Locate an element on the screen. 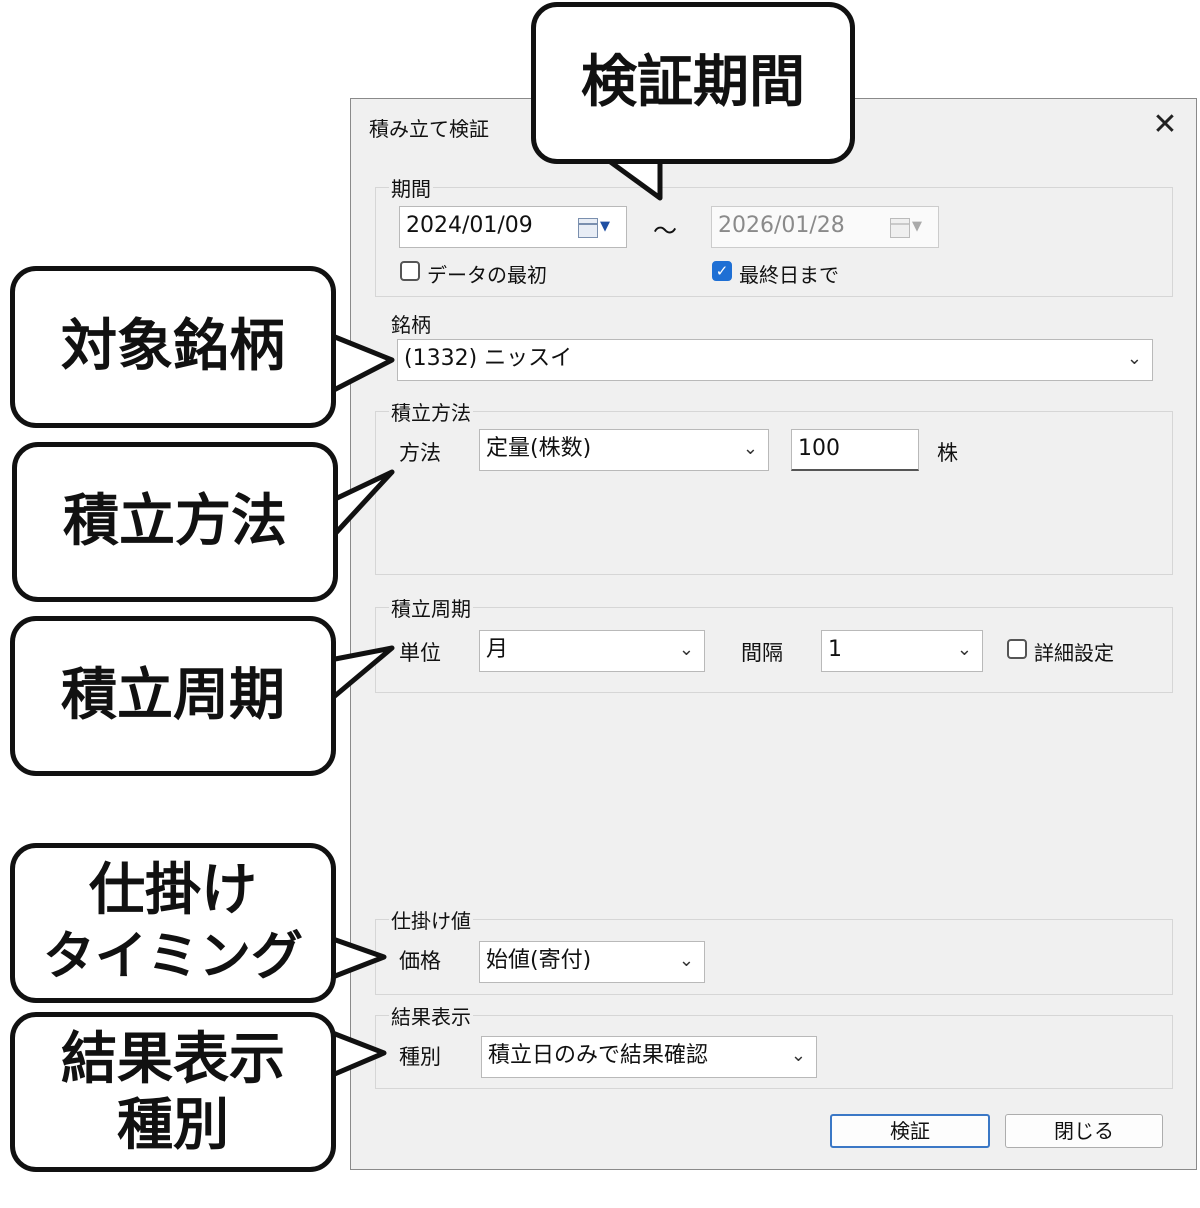 The width and height of the screenshot is (1200, 1208). callout-result-text-1: 結果表示 is located at coordinates (173, 1059).